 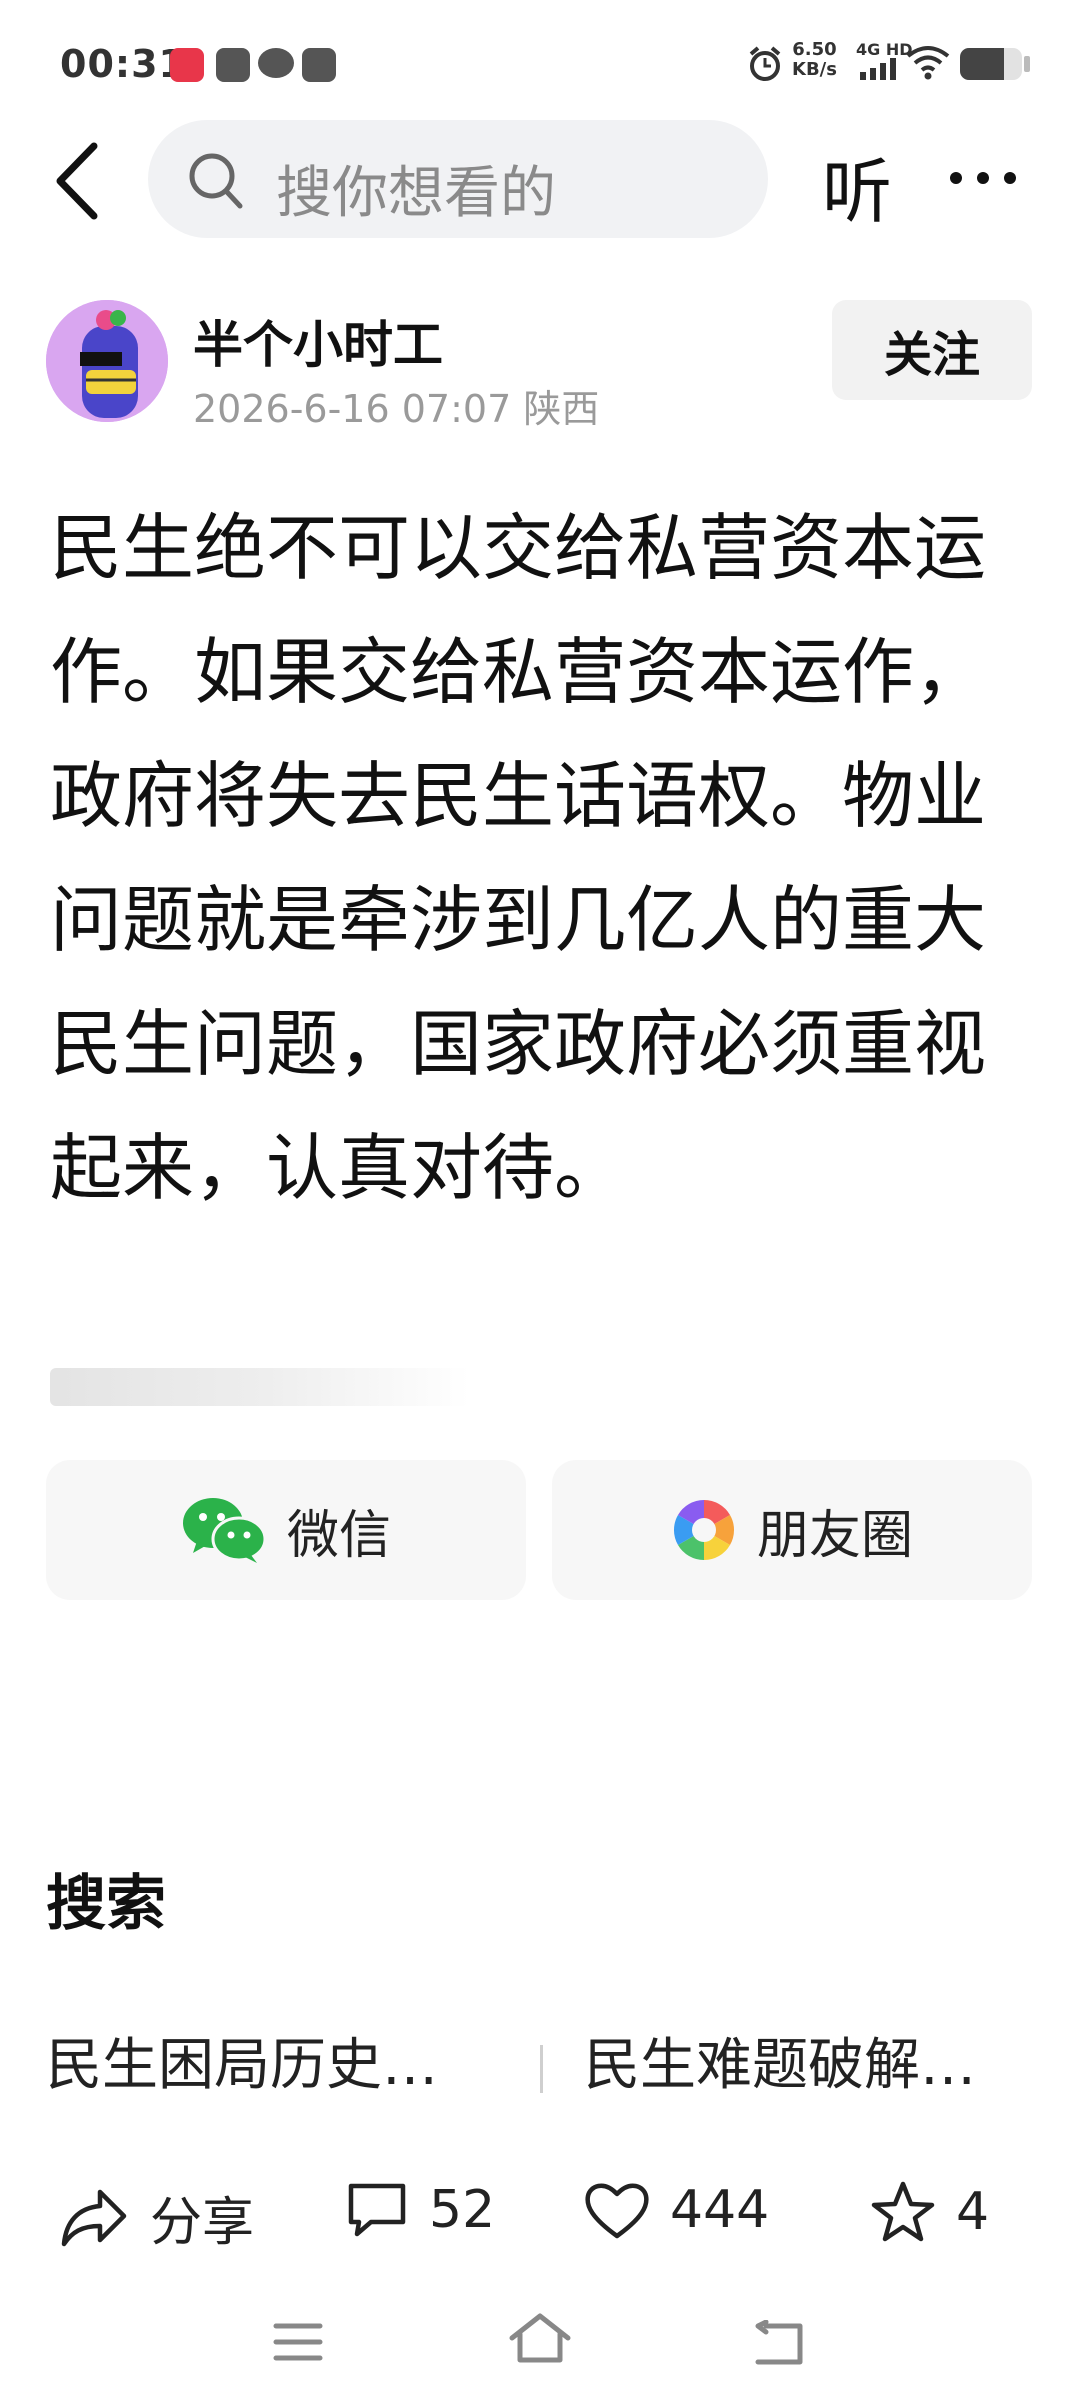 I want to click on battery-tip, so click(x=1027, y=64).